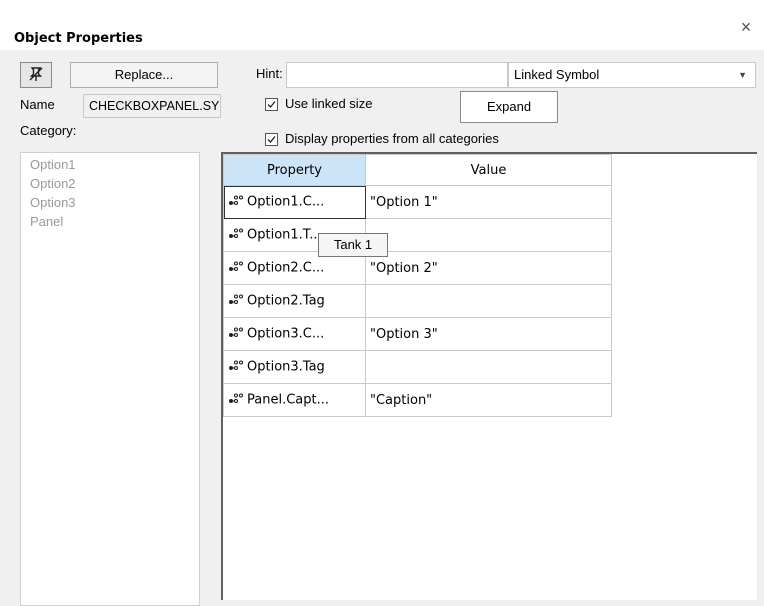  What do you see at coordinates (294, 170) in the screenshot?
I see `property-column-header: Property` at bounding box center [294, 170].